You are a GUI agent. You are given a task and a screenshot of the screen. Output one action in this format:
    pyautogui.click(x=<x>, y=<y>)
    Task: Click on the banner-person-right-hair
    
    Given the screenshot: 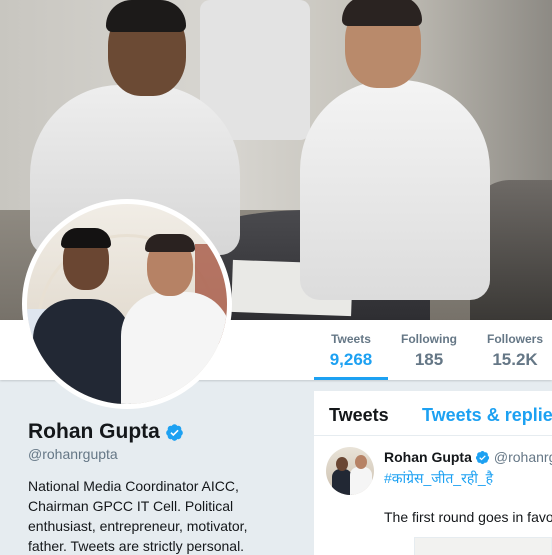 What is the action you would take?
    pyautogui.click(x=382, y=13)
    